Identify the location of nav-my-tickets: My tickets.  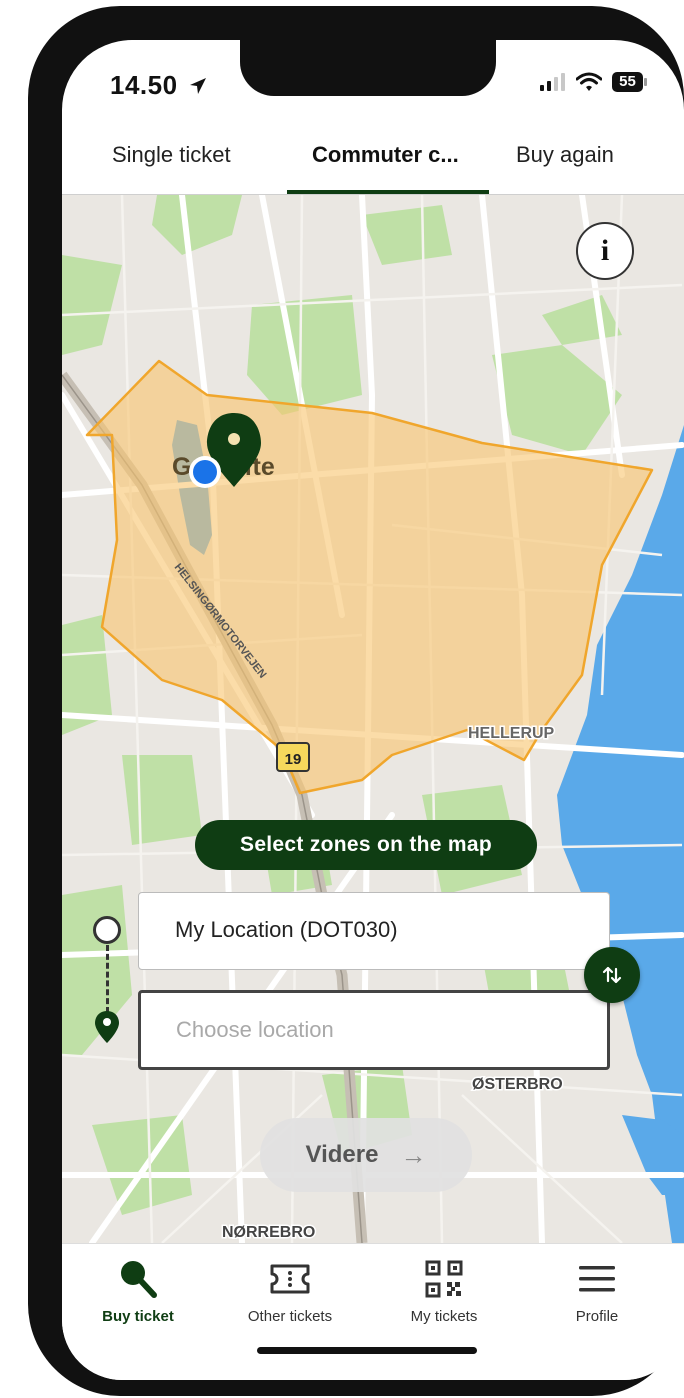
(444, 1290).